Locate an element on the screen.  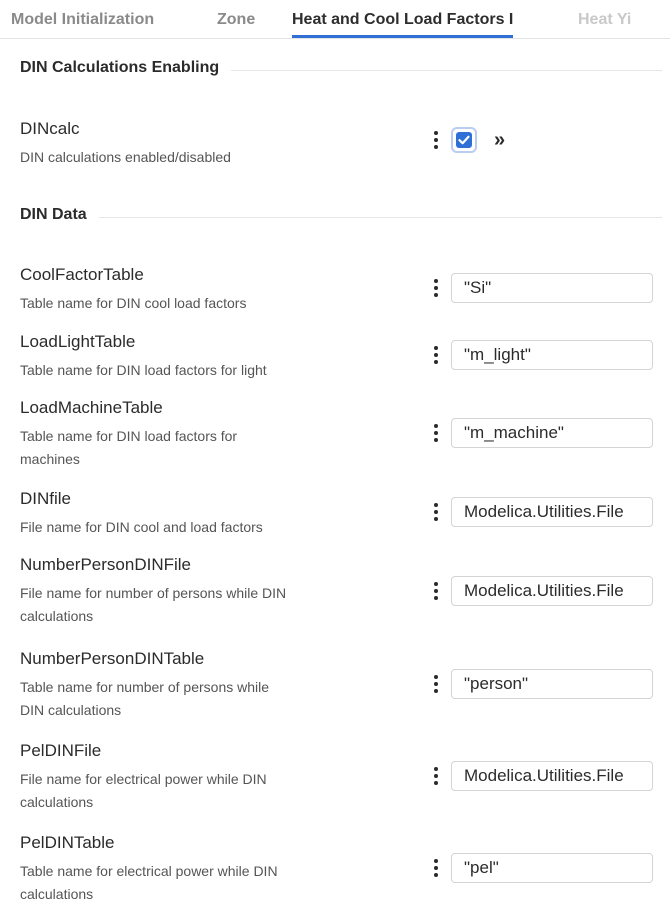
param-desc-line: Table name for number of persons while is located at coordinates (145, 687).